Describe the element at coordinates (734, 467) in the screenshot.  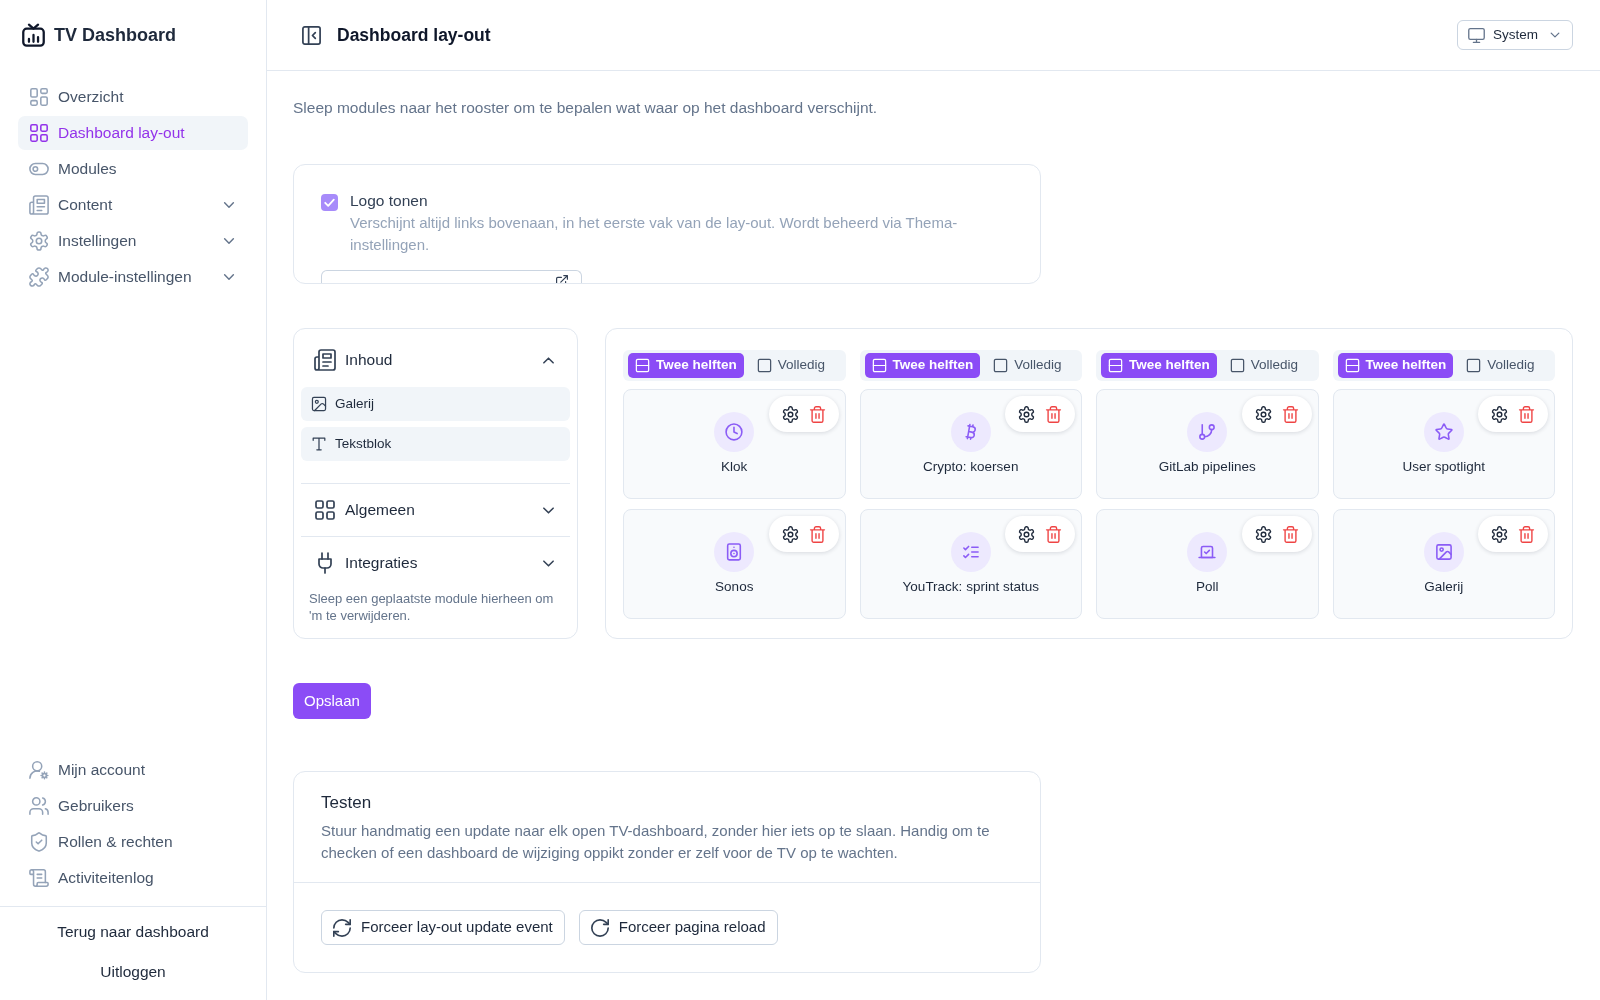
I see `module-name: Klok` at that location.